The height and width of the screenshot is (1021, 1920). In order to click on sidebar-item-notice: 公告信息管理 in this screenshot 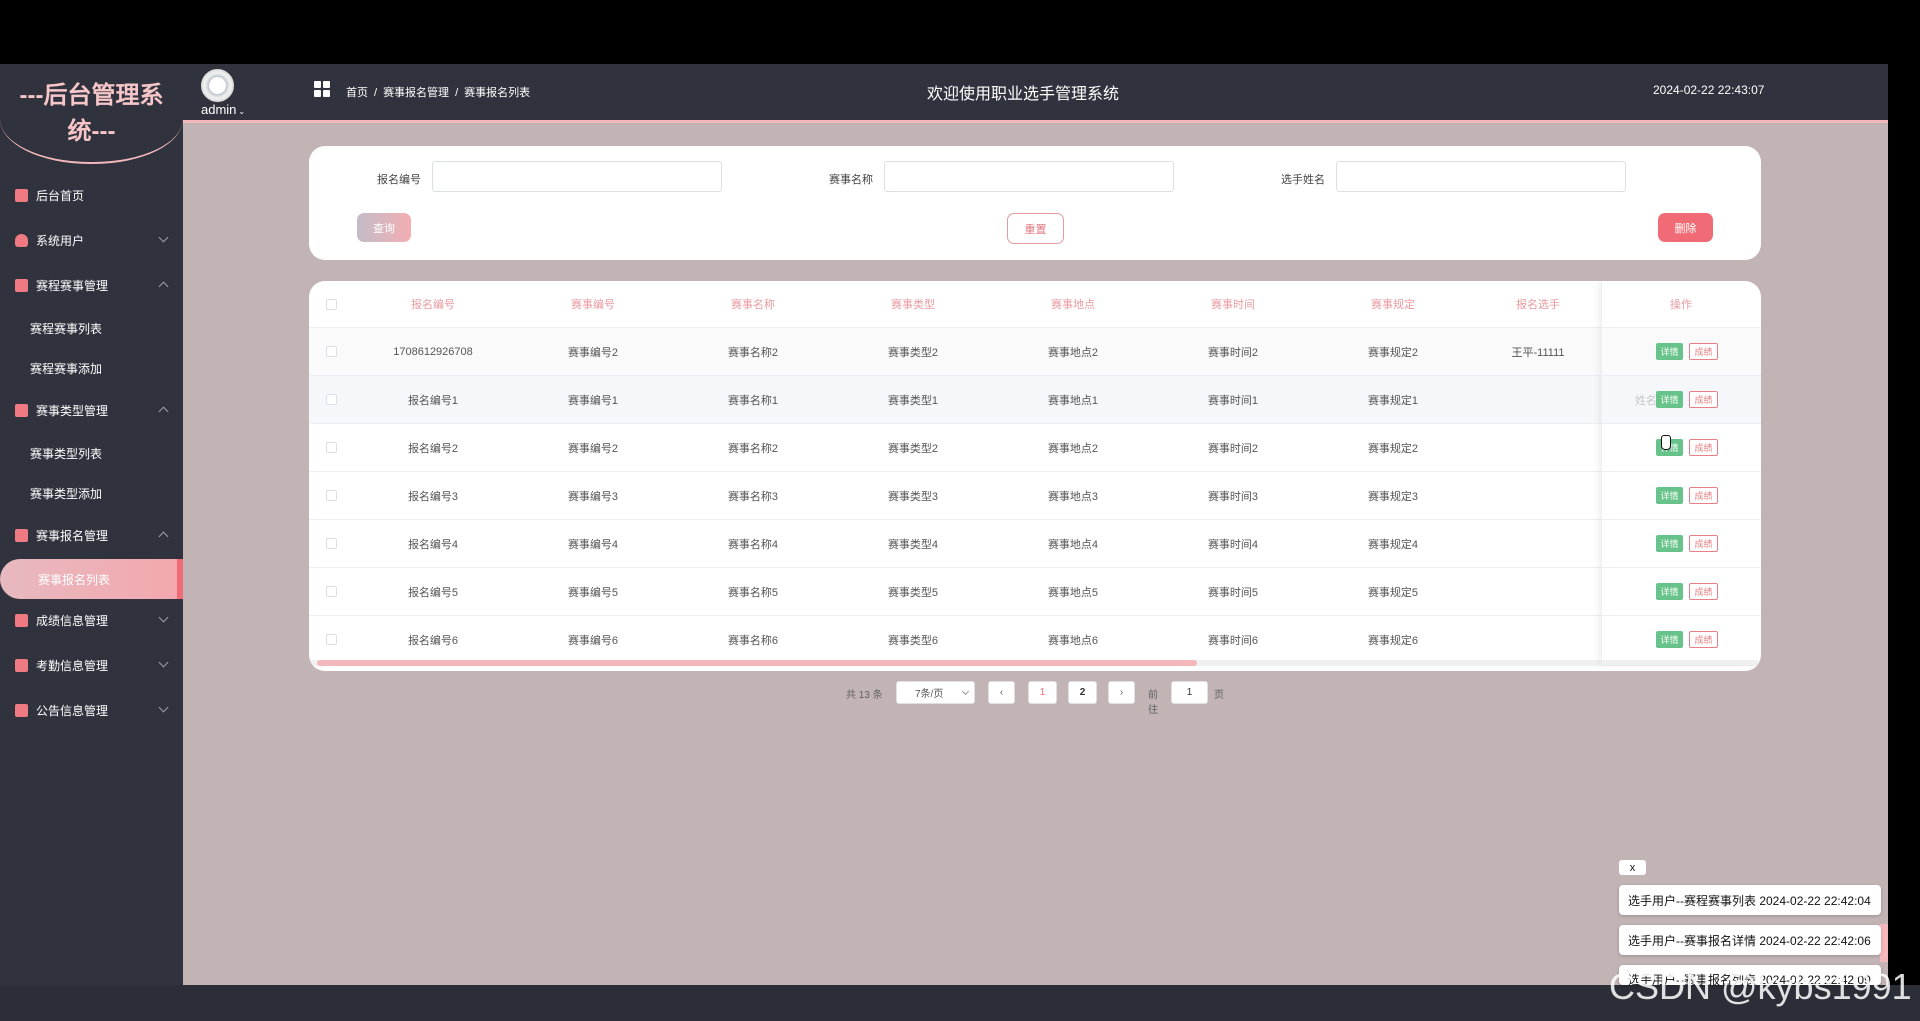, I will do `click(91, 710)`.